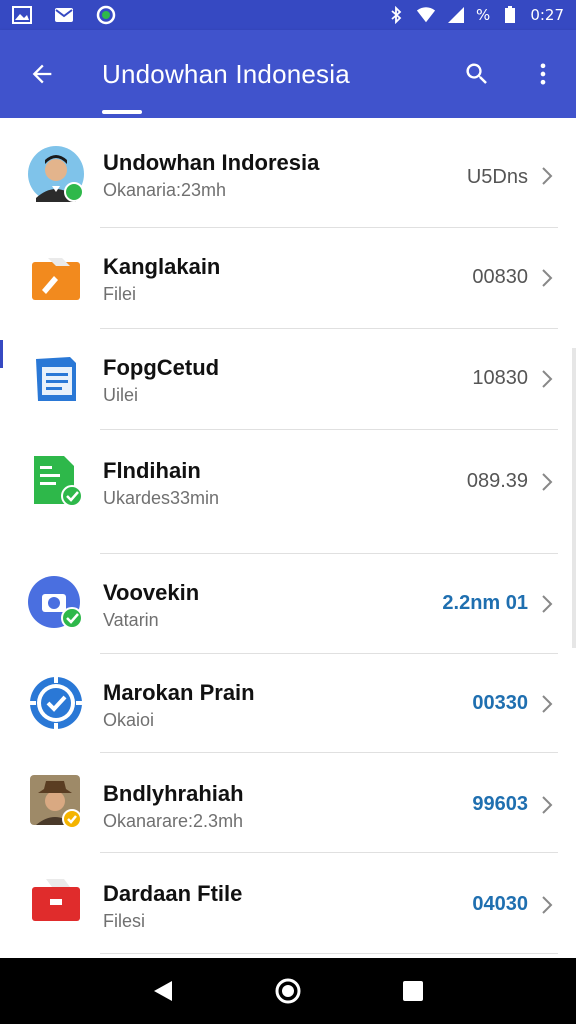 The height and width of the screenshot is (1024, 576). I want to click on item-value: 04030, so click(500, 904).